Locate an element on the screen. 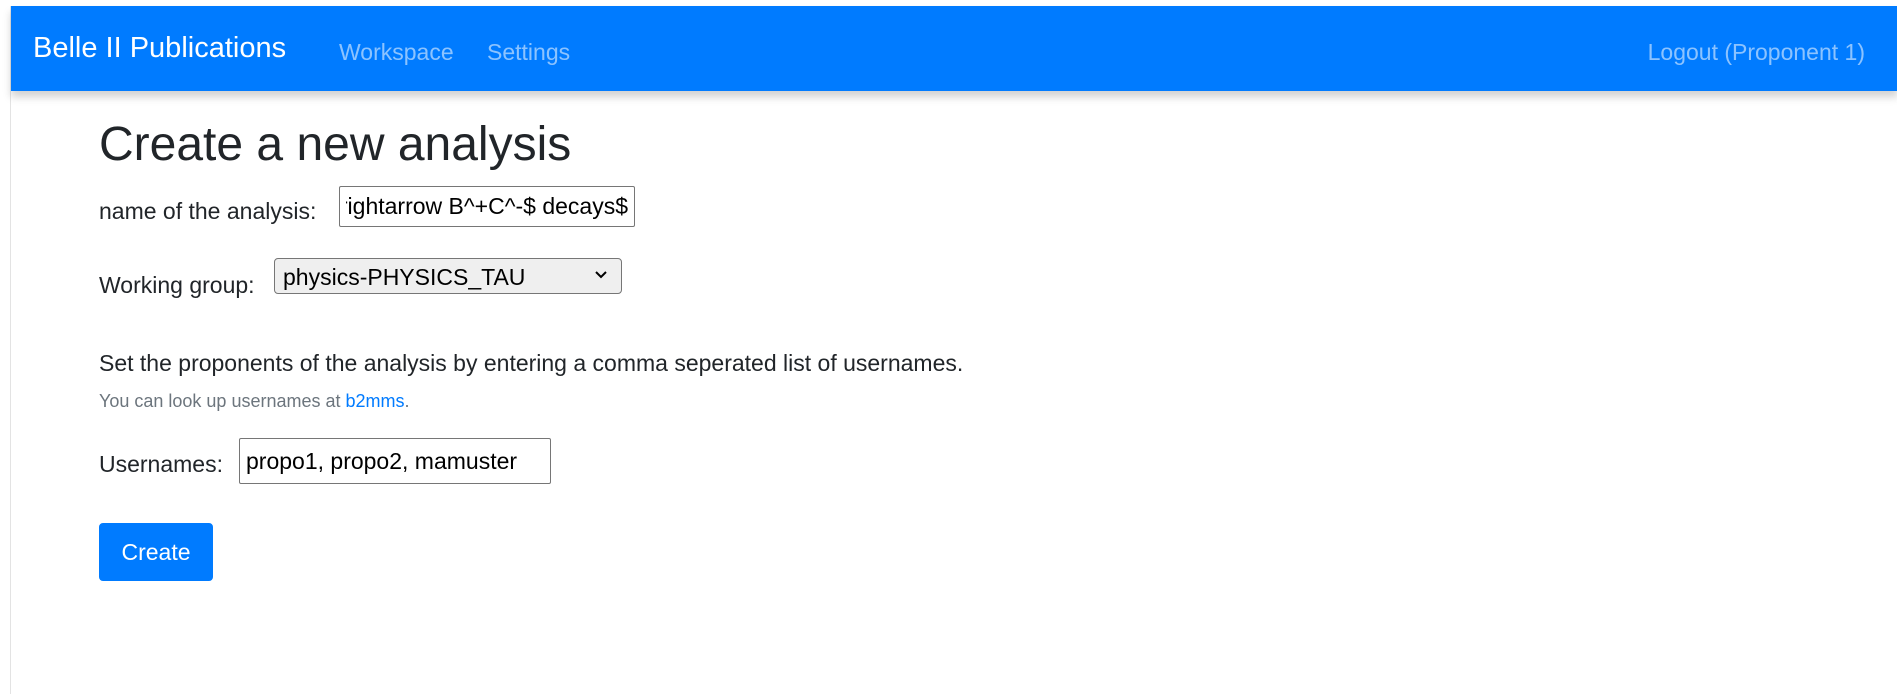 This screenshot has height=694, width=1897. page-title: Create a new analysis is located at coordinates (335, 144).